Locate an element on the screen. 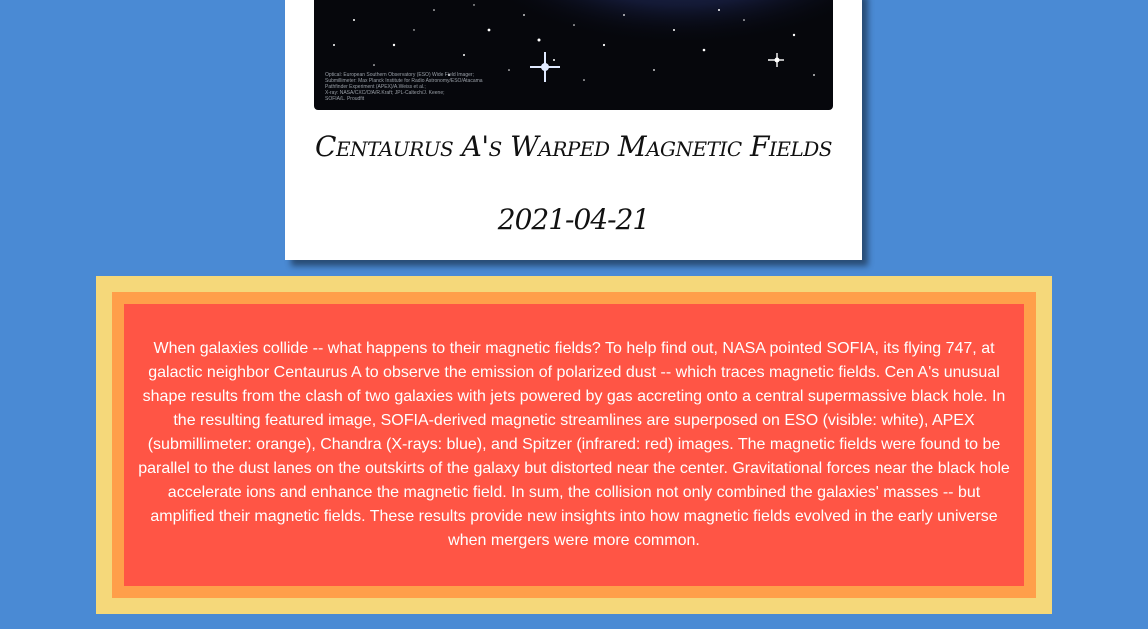  apod-date: 2021-04-21 is located at coordinates (573, 219).